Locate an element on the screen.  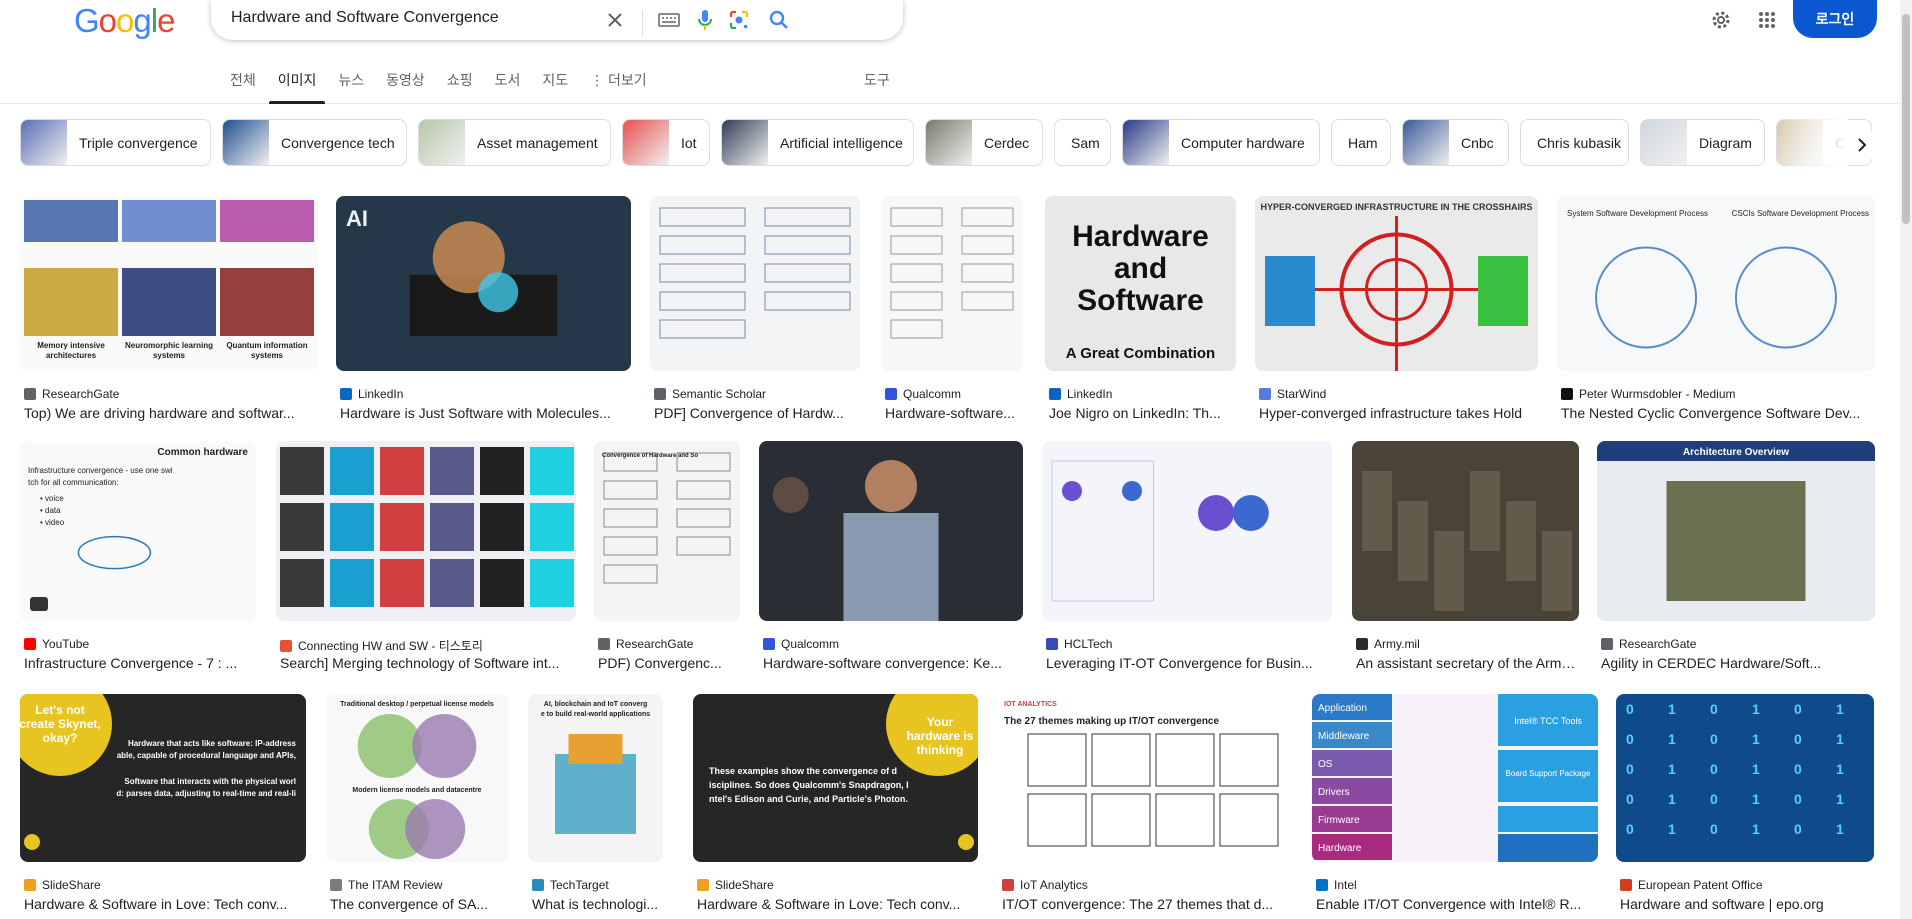
result-source: Connecting HW and SW - 티스토리 is located at coordinates (428, 645).